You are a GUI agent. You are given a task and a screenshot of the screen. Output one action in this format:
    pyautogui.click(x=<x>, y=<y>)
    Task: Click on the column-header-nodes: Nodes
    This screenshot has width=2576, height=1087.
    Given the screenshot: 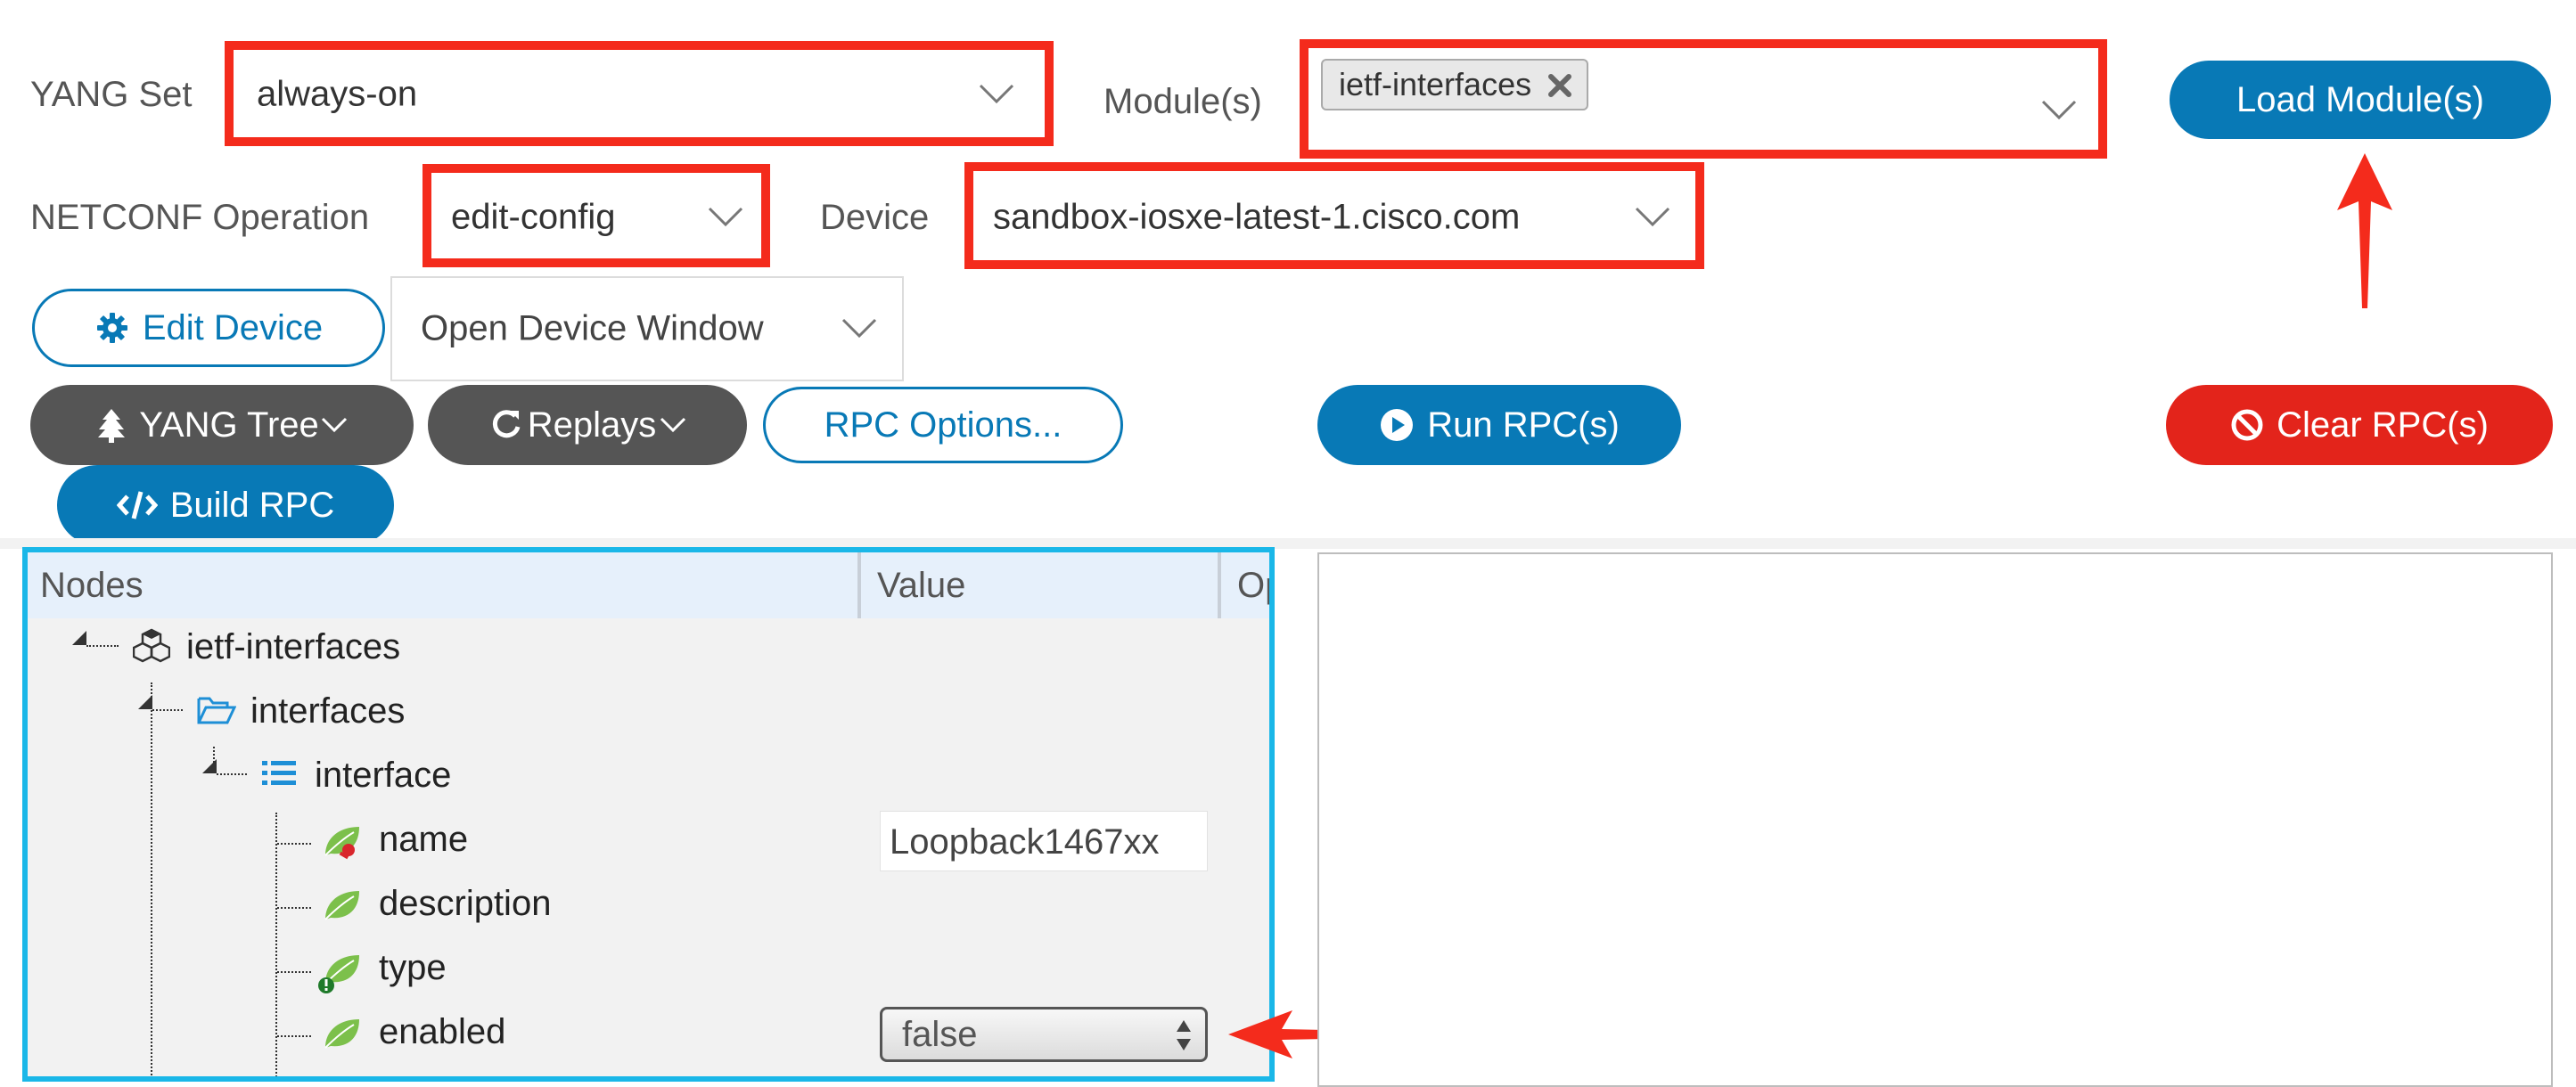 What is the action you would take?
    pyautogui.click(x=444, y=585)
    